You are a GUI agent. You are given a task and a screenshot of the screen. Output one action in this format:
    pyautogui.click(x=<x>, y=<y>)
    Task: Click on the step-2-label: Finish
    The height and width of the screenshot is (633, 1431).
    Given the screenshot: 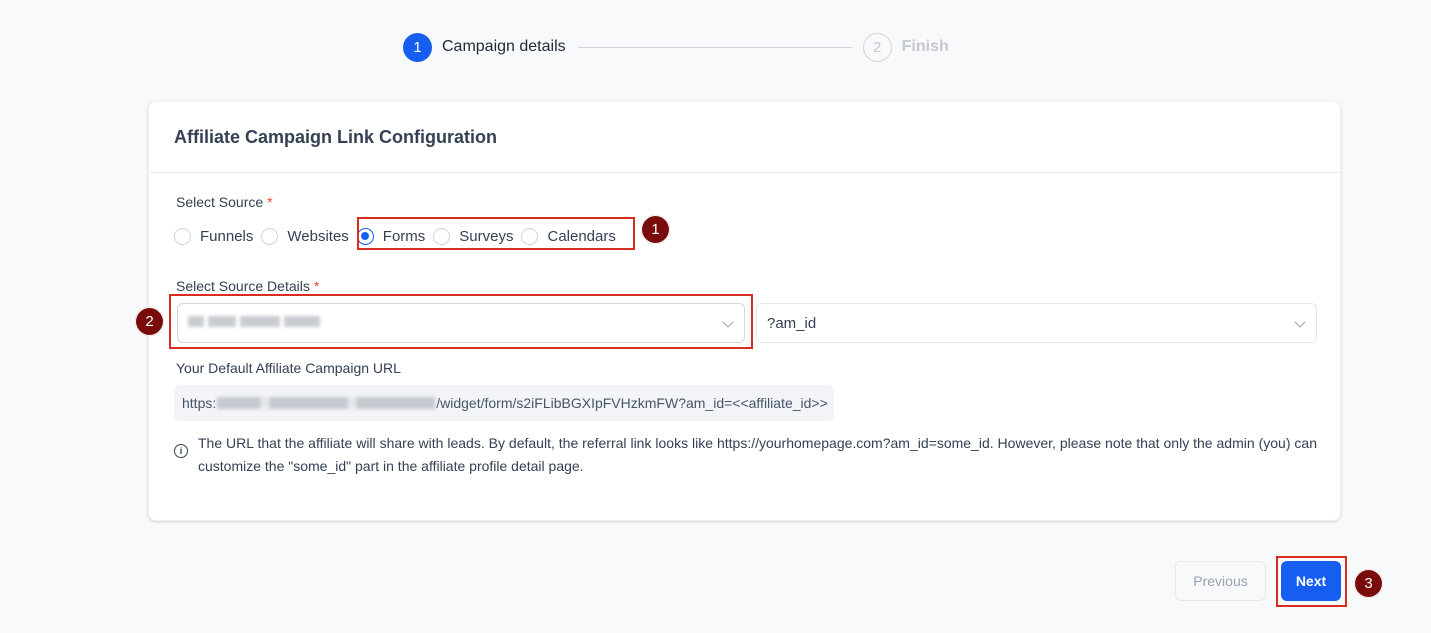 What is the action you would take?
    pyautogui.click(x=925, y=46)
    